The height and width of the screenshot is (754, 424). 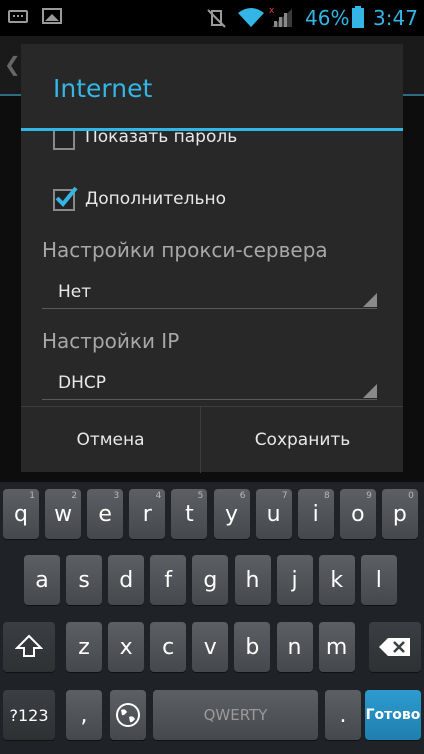 What do you see at coordinates (82, 383) in the screenshot?
I see `ip-value: DHCP` at bounding box center [82, 383].